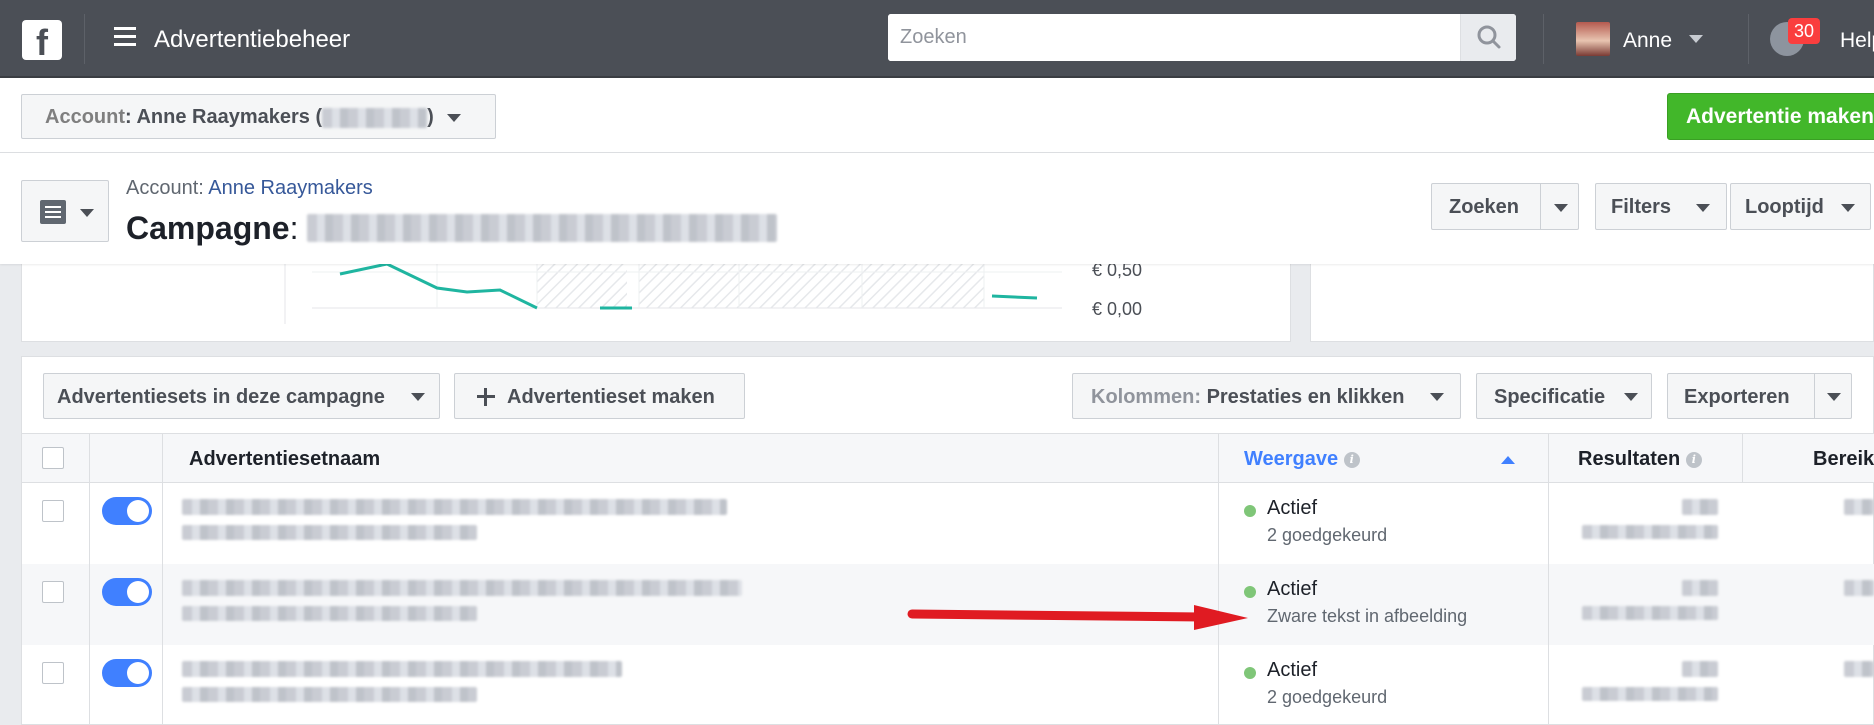 The height and width of the screenshot is (725, 1874). Describe the element at coordinates (221, 397) in the screenshot. I see `adsets-dropdown-label: Advertentiesets in deze campagne` at that location.